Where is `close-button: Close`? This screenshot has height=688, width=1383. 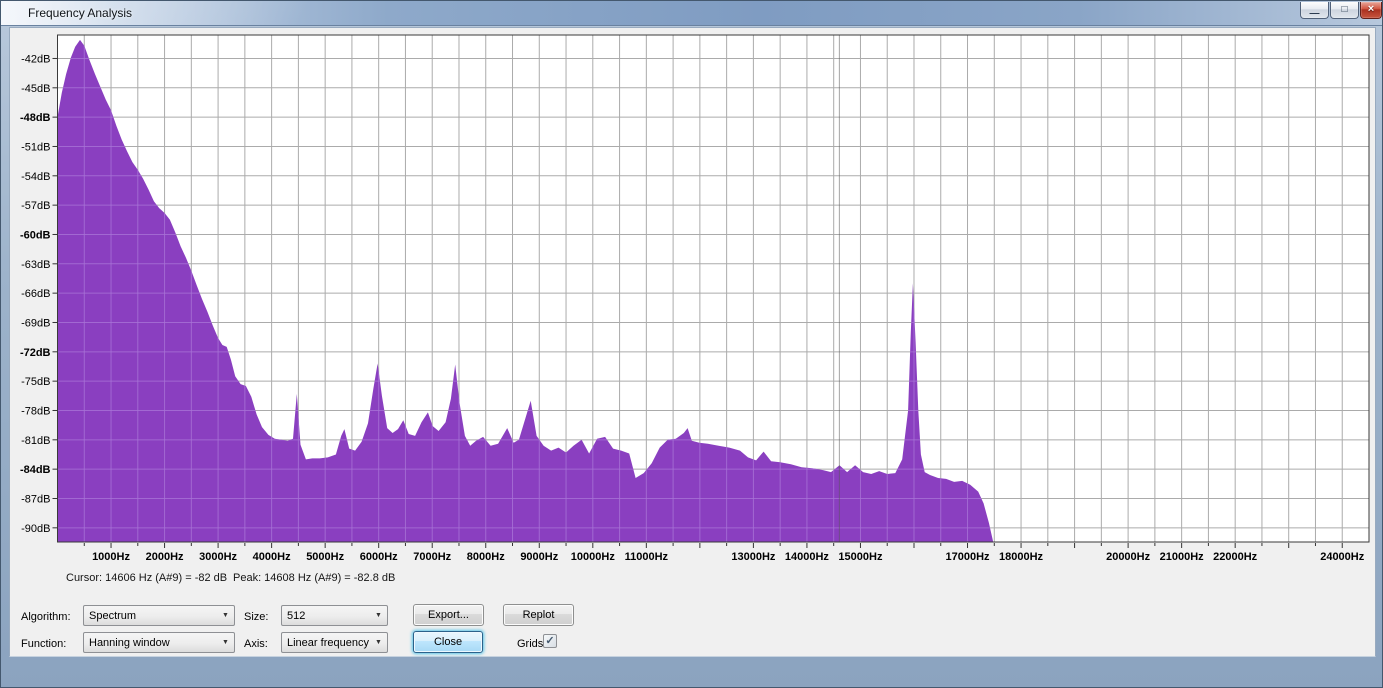 close-button: Close is located at coordinates (448, 642).